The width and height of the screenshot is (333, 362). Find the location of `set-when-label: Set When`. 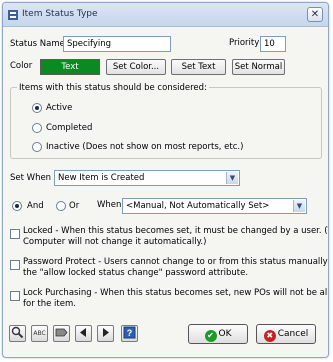

set-when-label: Set When is located at coordinates (31, 178).